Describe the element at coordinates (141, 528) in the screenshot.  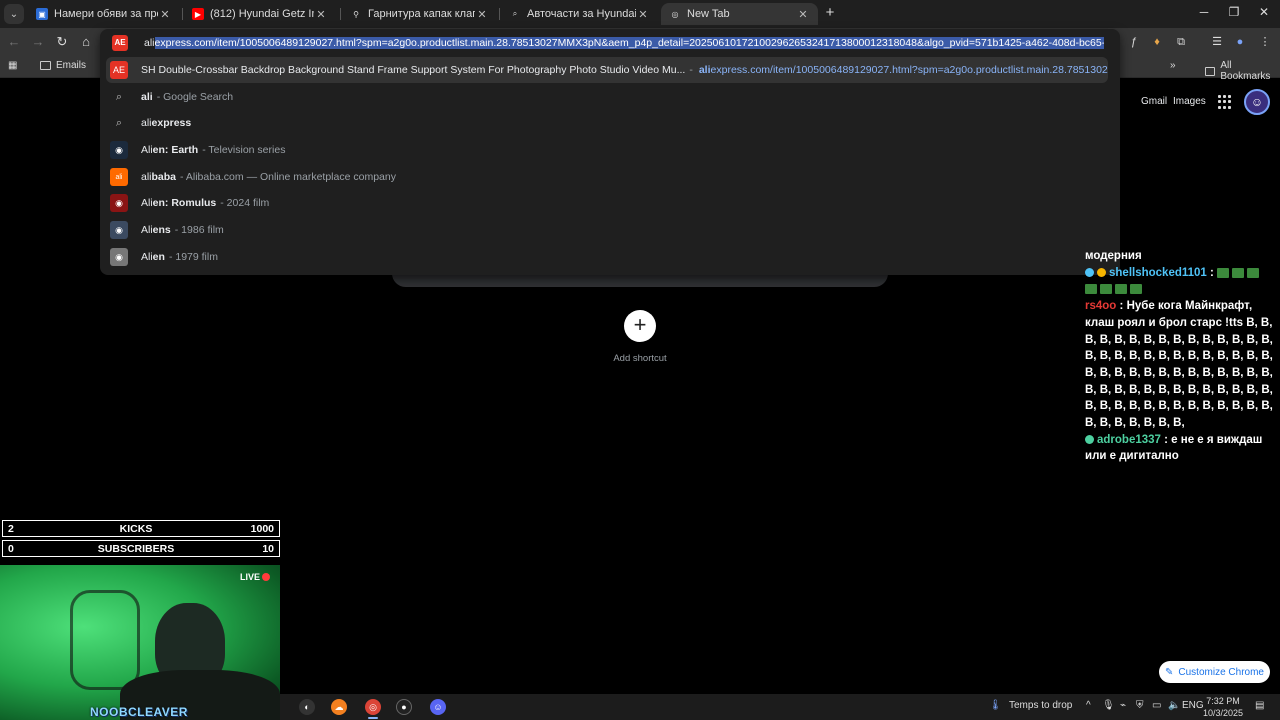
I see `kicks-goal: 2 KICKS 1000` at that location.